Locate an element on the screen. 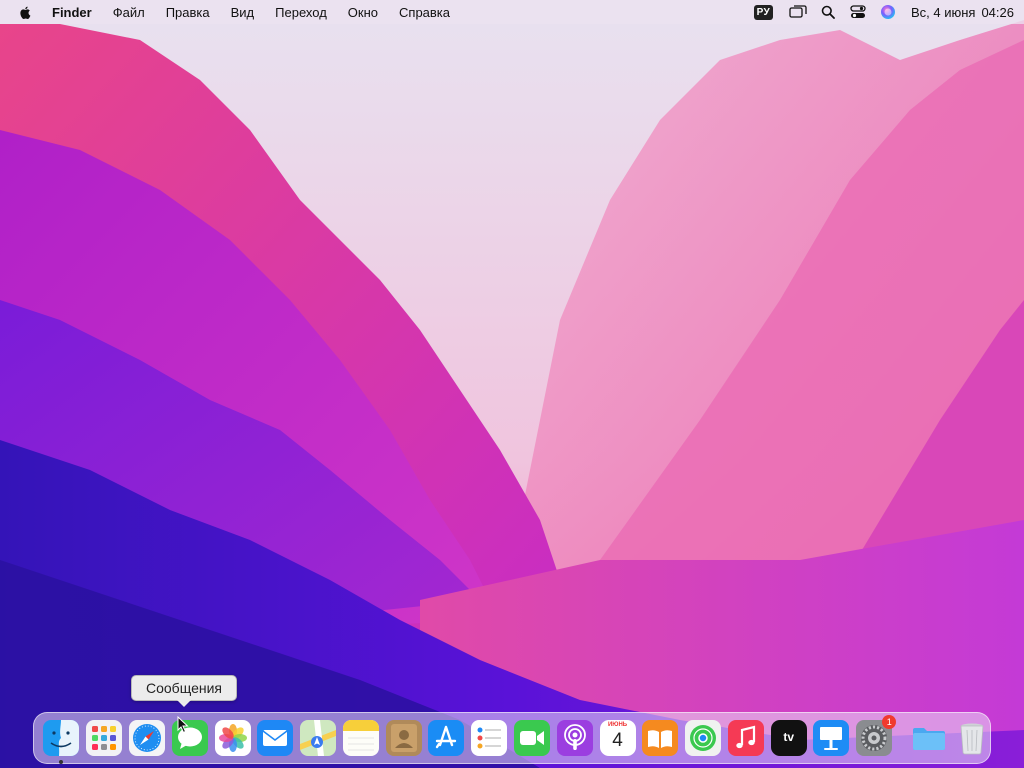  menu-help: Справка is located at coordinates (424, 12).